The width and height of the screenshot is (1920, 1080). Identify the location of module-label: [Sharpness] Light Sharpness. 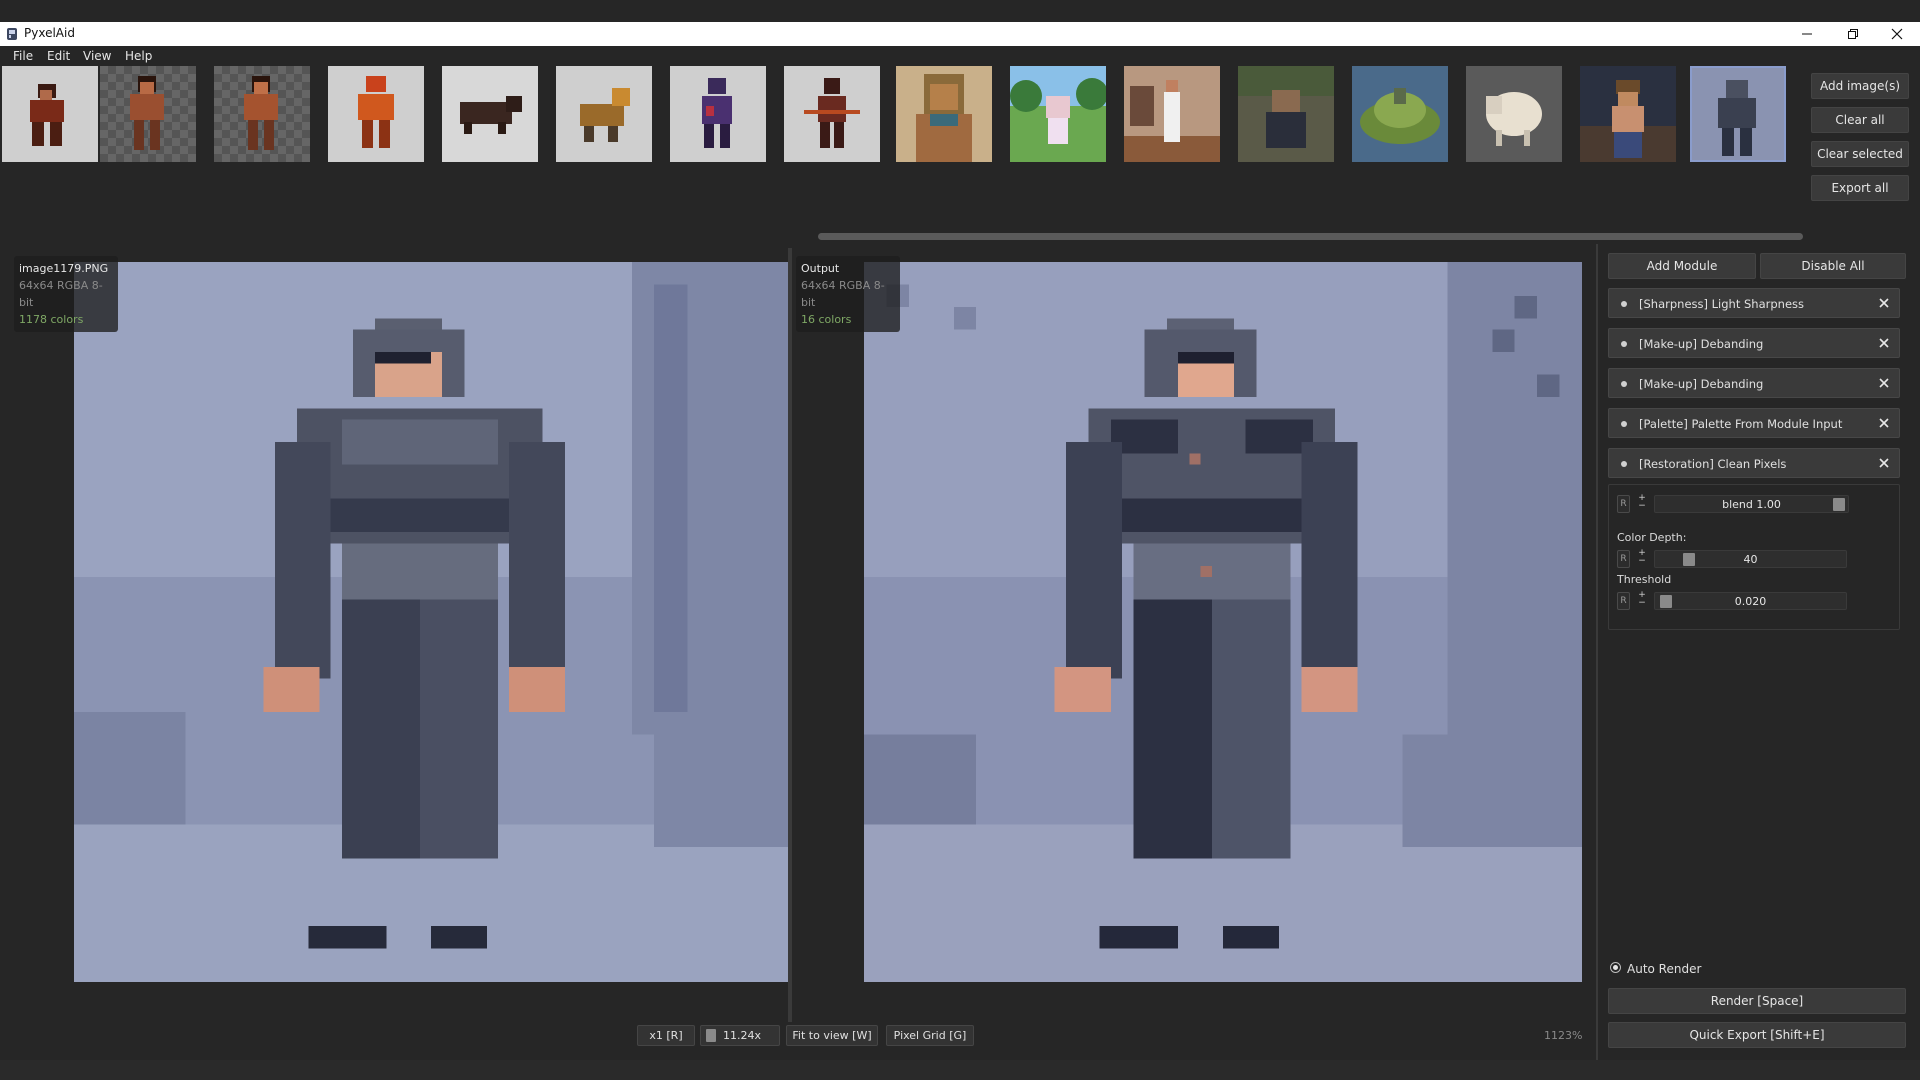
(1722, 304).